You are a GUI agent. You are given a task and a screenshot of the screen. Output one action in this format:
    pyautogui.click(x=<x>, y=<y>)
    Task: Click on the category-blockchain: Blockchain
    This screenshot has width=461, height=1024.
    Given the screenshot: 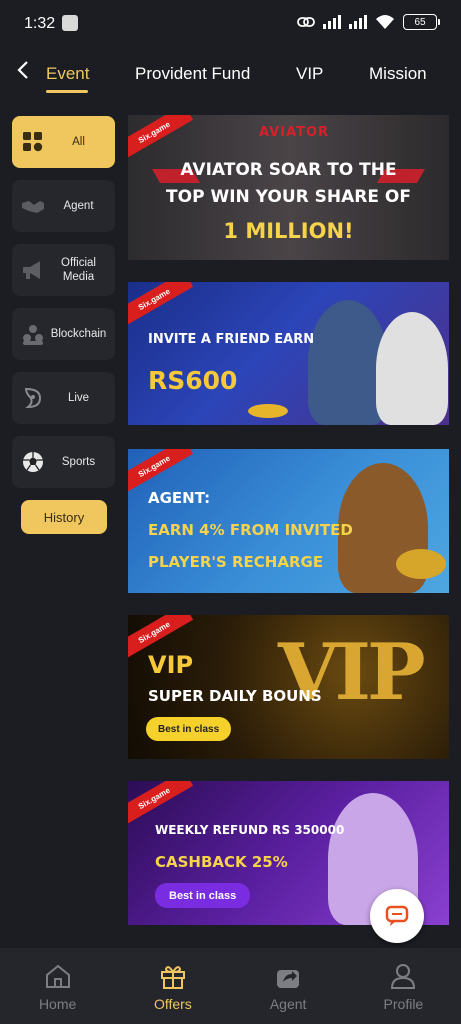 What is the action you would take?
    pyautogui.click(x=63, y=334)
    